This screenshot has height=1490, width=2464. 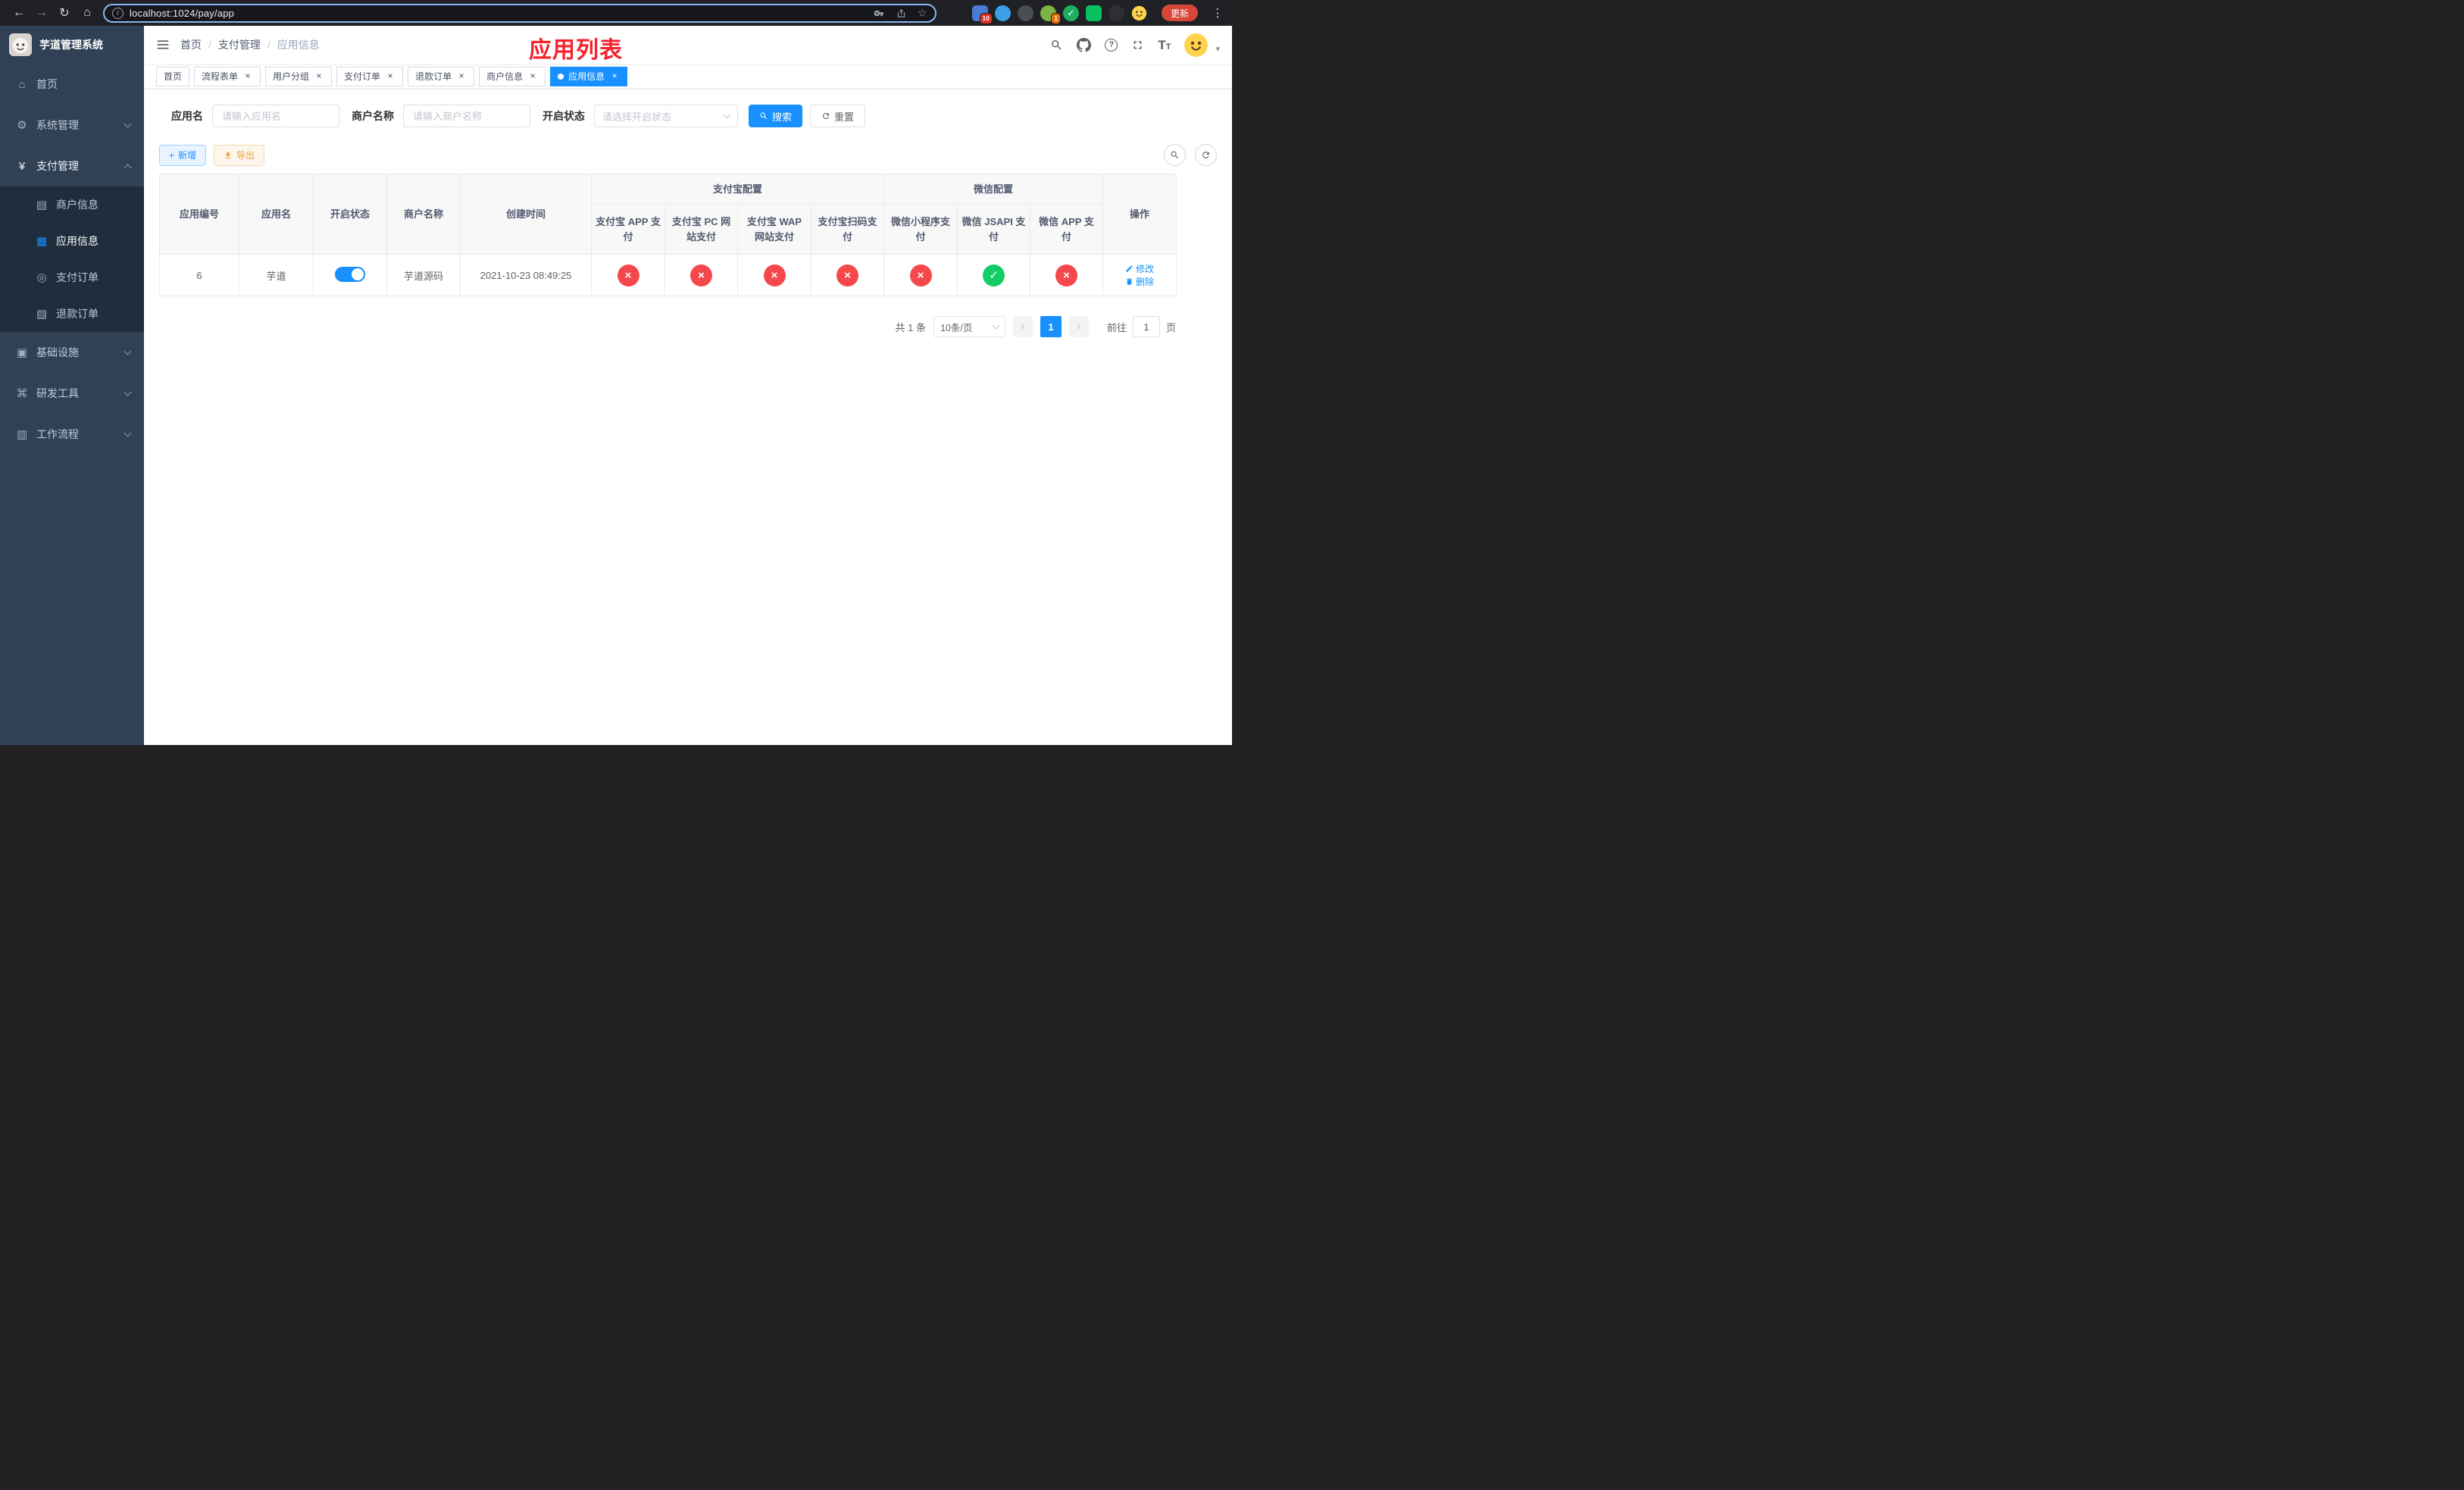 I want to click on fullscreen-icon, so click(x=1137, y=45).